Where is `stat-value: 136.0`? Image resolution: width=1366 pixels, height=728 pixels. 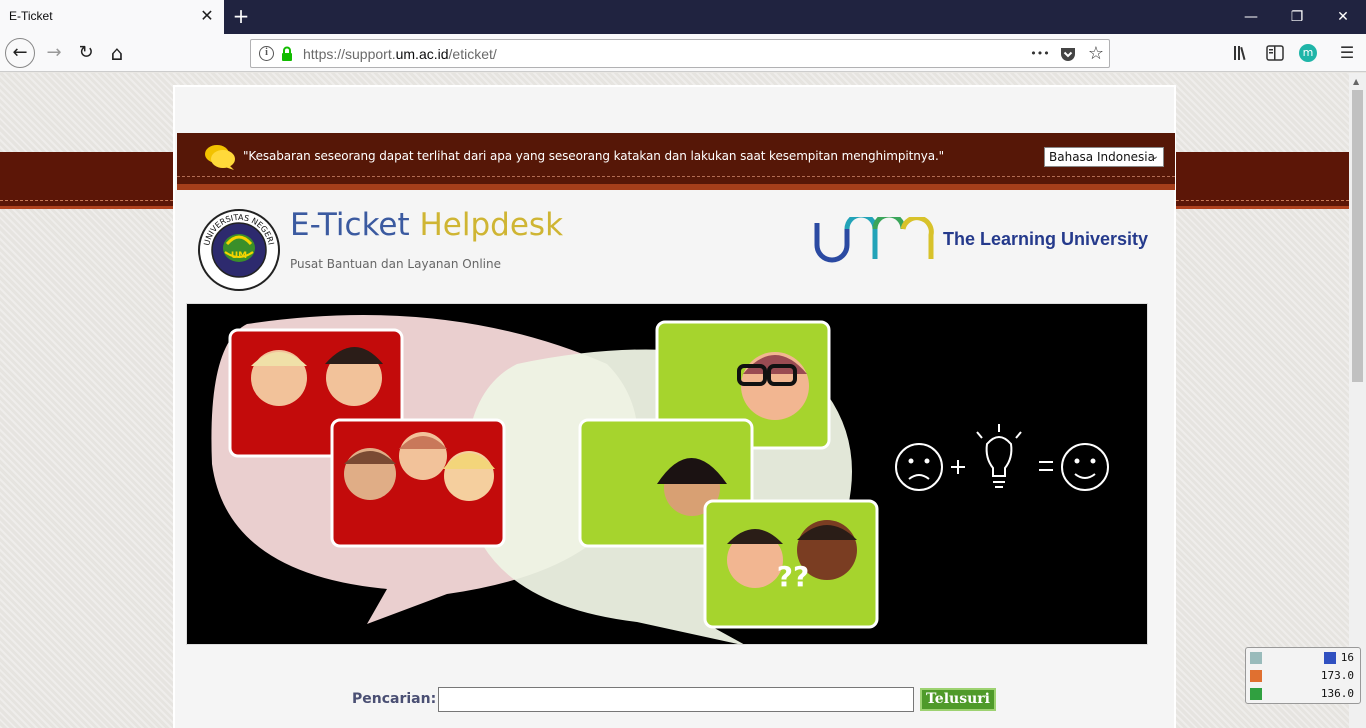
stat-value: 136.0 is located at coordinates (1337, 693).